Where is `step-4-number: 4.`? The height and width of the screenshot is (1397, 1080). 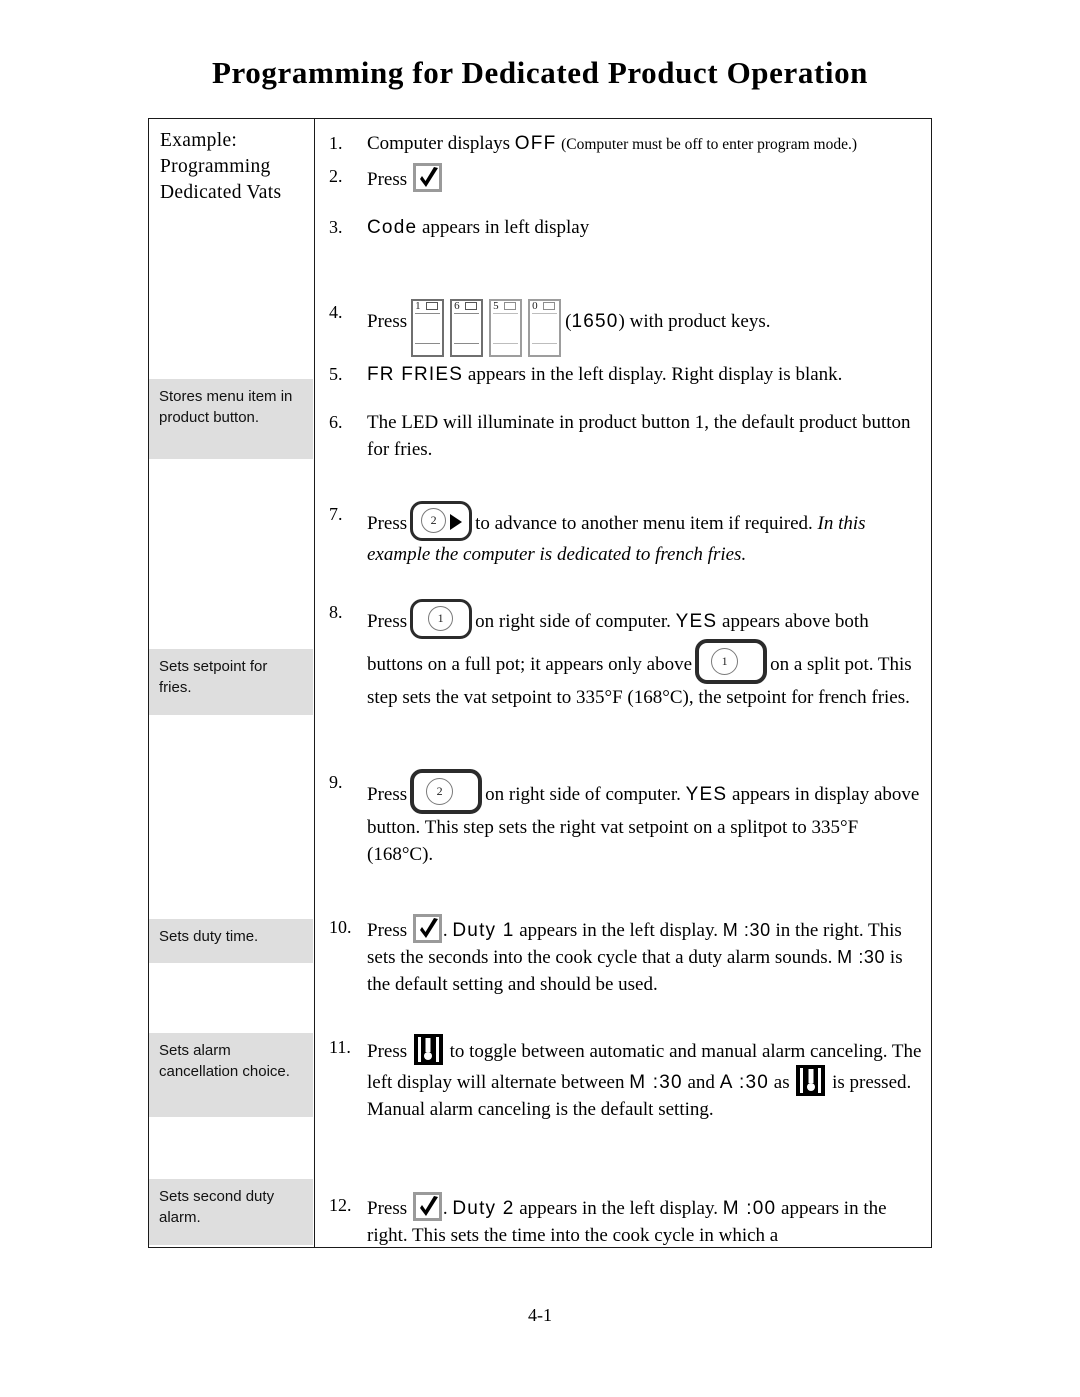
step-4-number: 4. is located at coordinates (336, 312).